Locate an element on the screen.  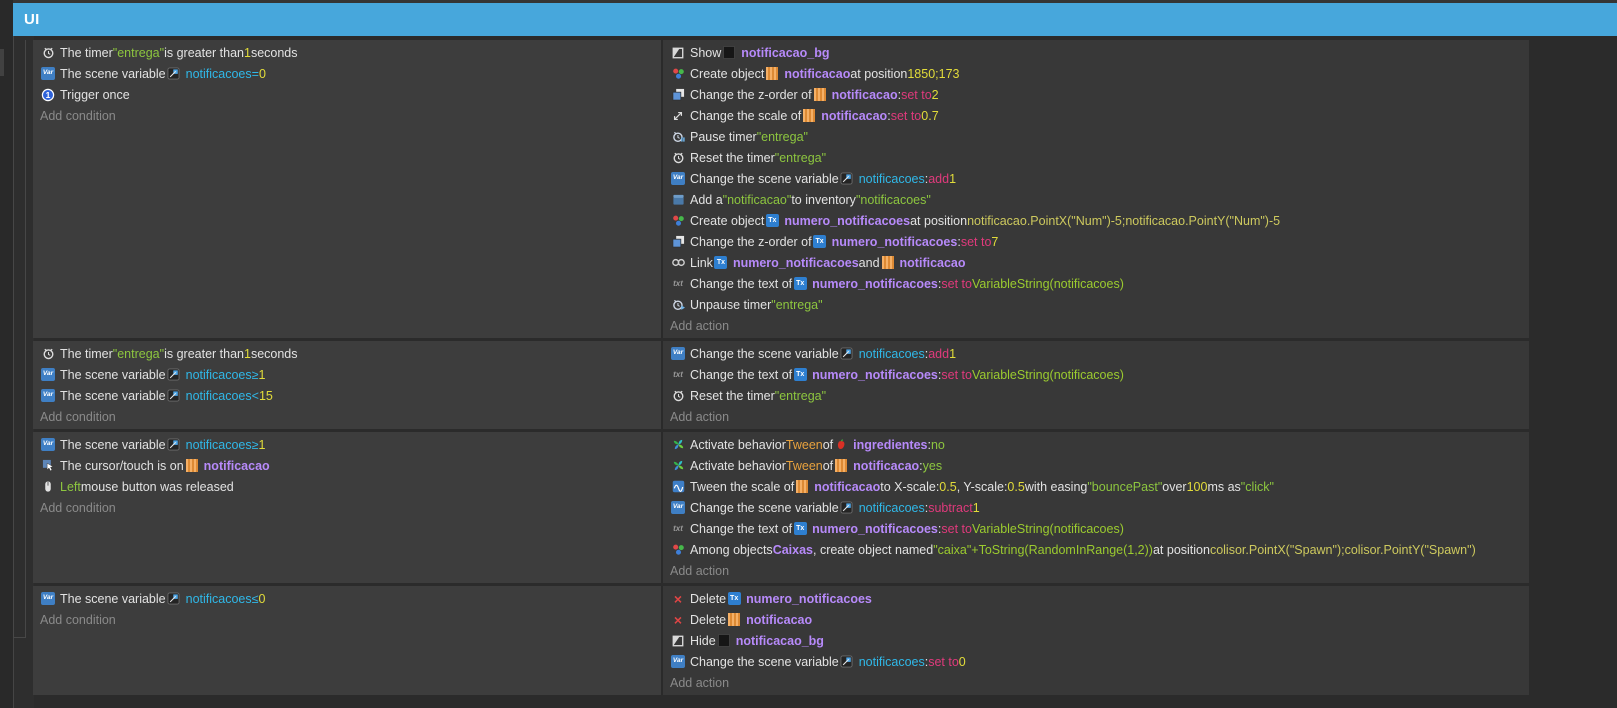
action-line-text: Activate behavior is located at coordinates (738, 444).